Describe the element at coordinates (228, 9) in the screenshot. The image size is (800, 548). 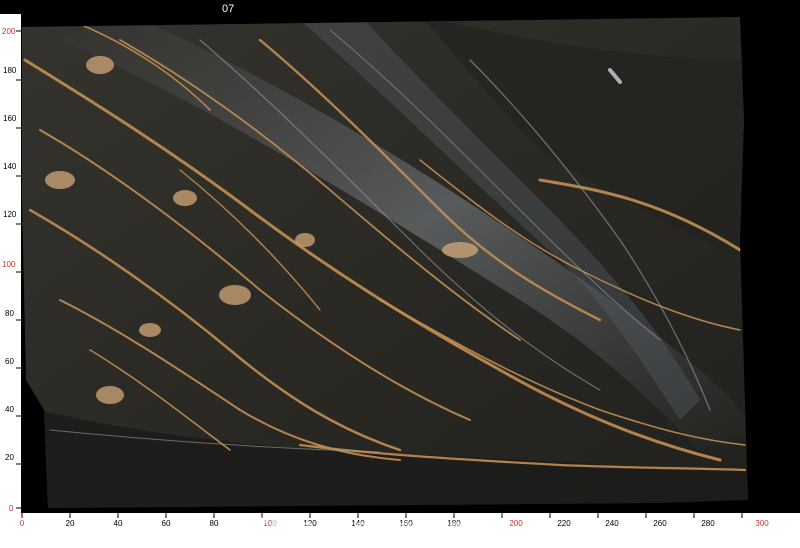
I see `slab-number-label: 07` at that location.